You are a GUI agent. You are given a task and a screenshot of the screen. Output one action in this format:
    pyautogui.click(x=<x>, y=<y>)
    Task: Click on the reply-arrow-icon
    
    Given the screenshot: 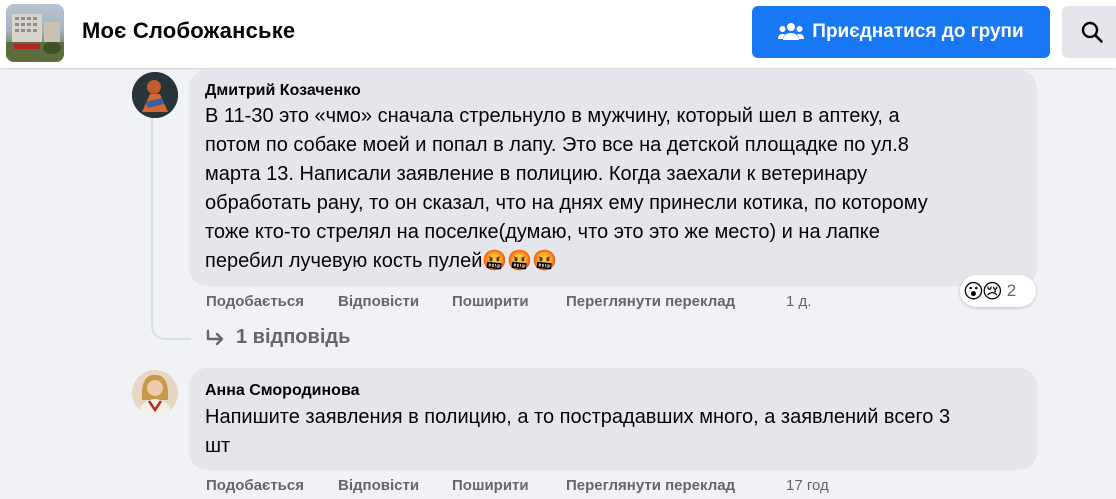 What is the action you would take?
    pyautogui.click(x=215, y=337)
    